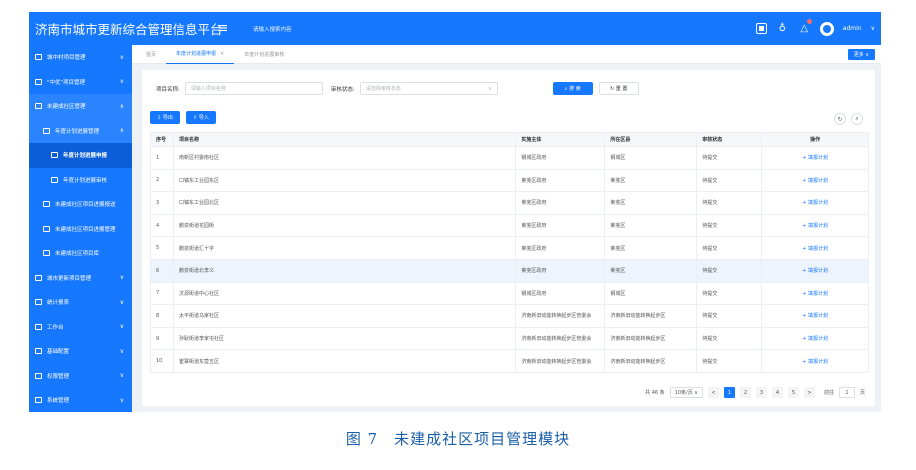  I want to click on row-index: 5, so click(162, 248).